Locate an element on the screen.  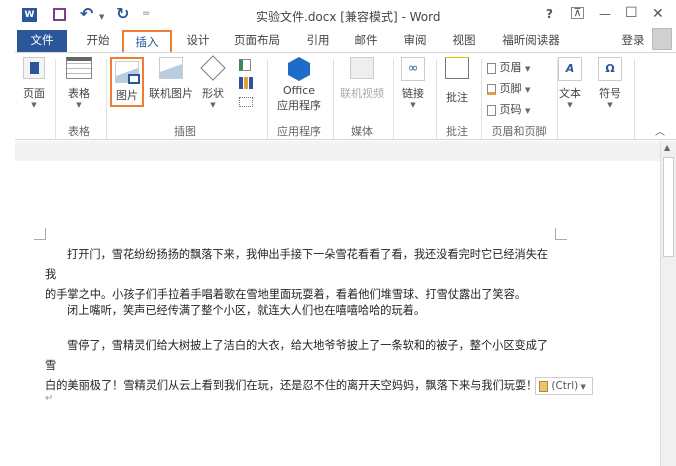
user-avatar is located at coordinates (662, 39).